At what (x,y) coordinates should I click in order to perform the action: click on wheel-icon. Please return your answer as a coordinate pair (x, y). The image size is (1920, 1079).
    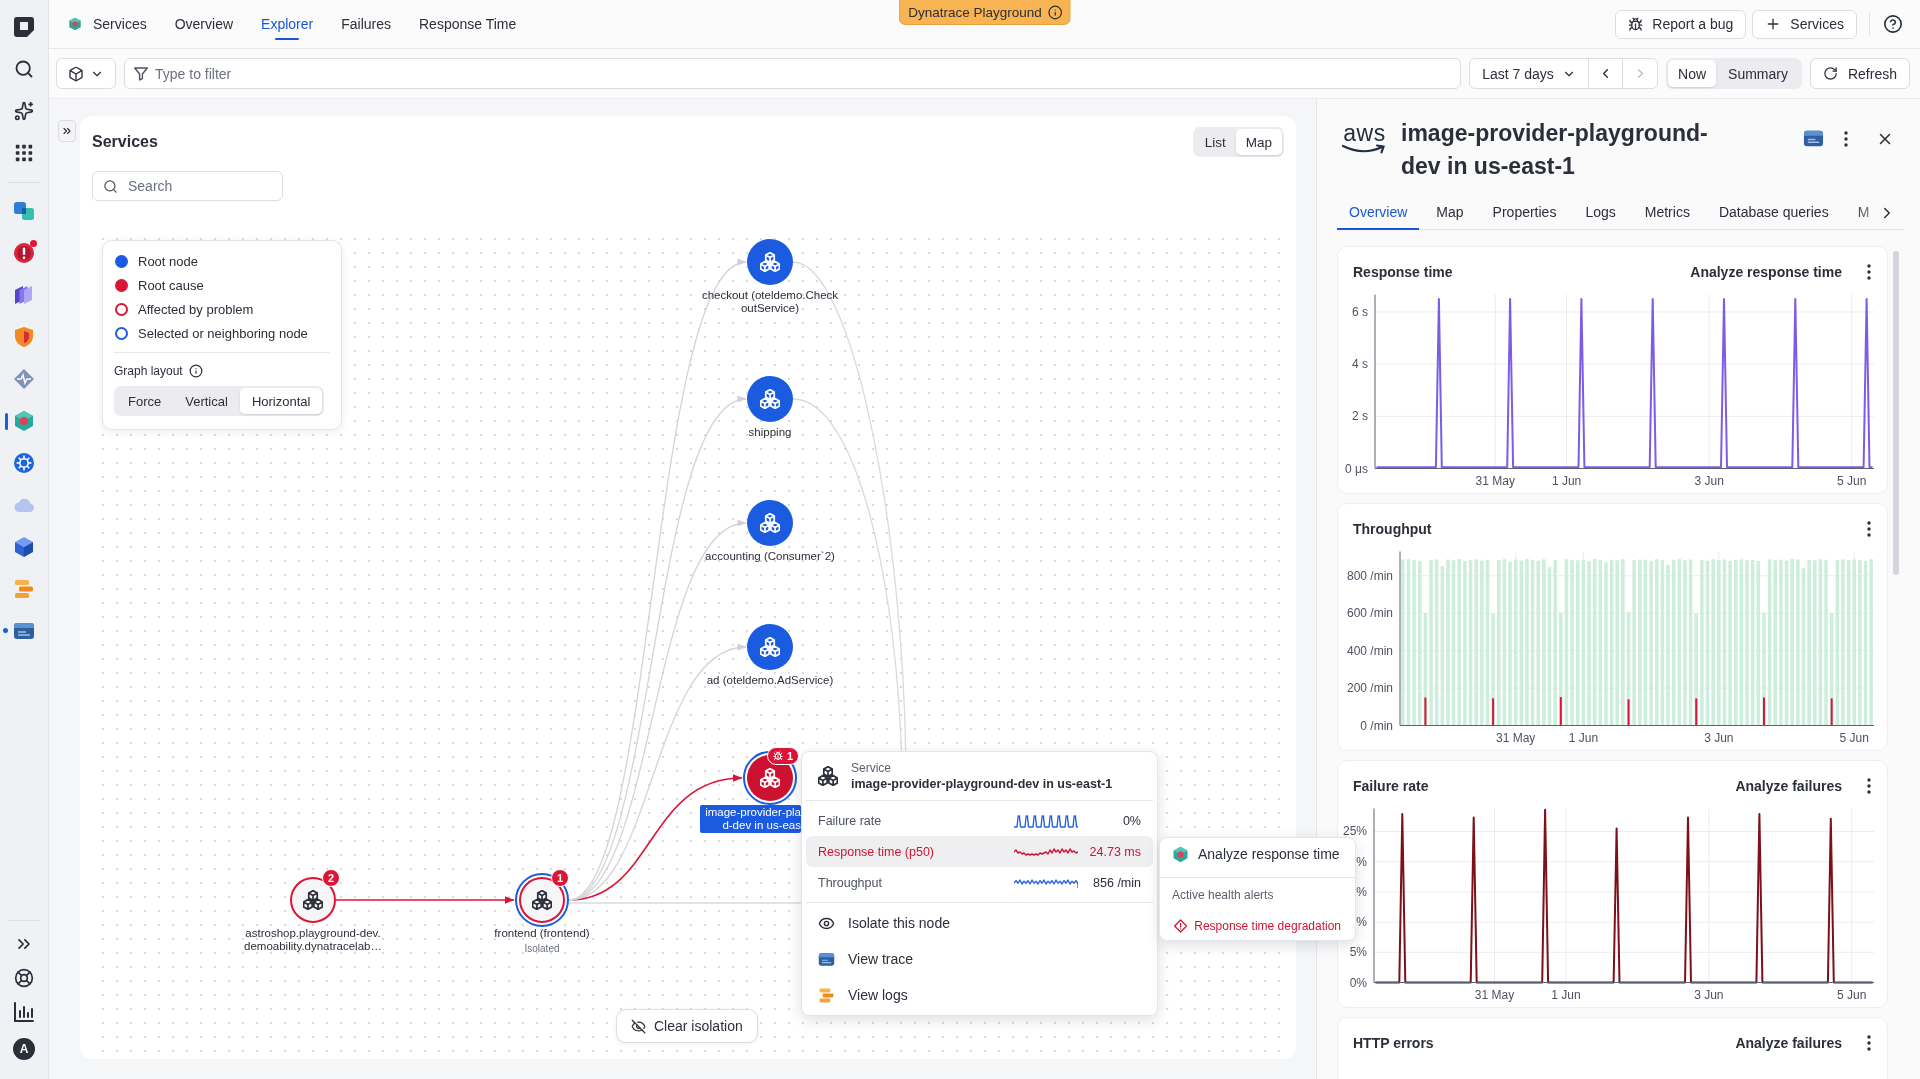
    Looking at the image, I should click on (24, 463).